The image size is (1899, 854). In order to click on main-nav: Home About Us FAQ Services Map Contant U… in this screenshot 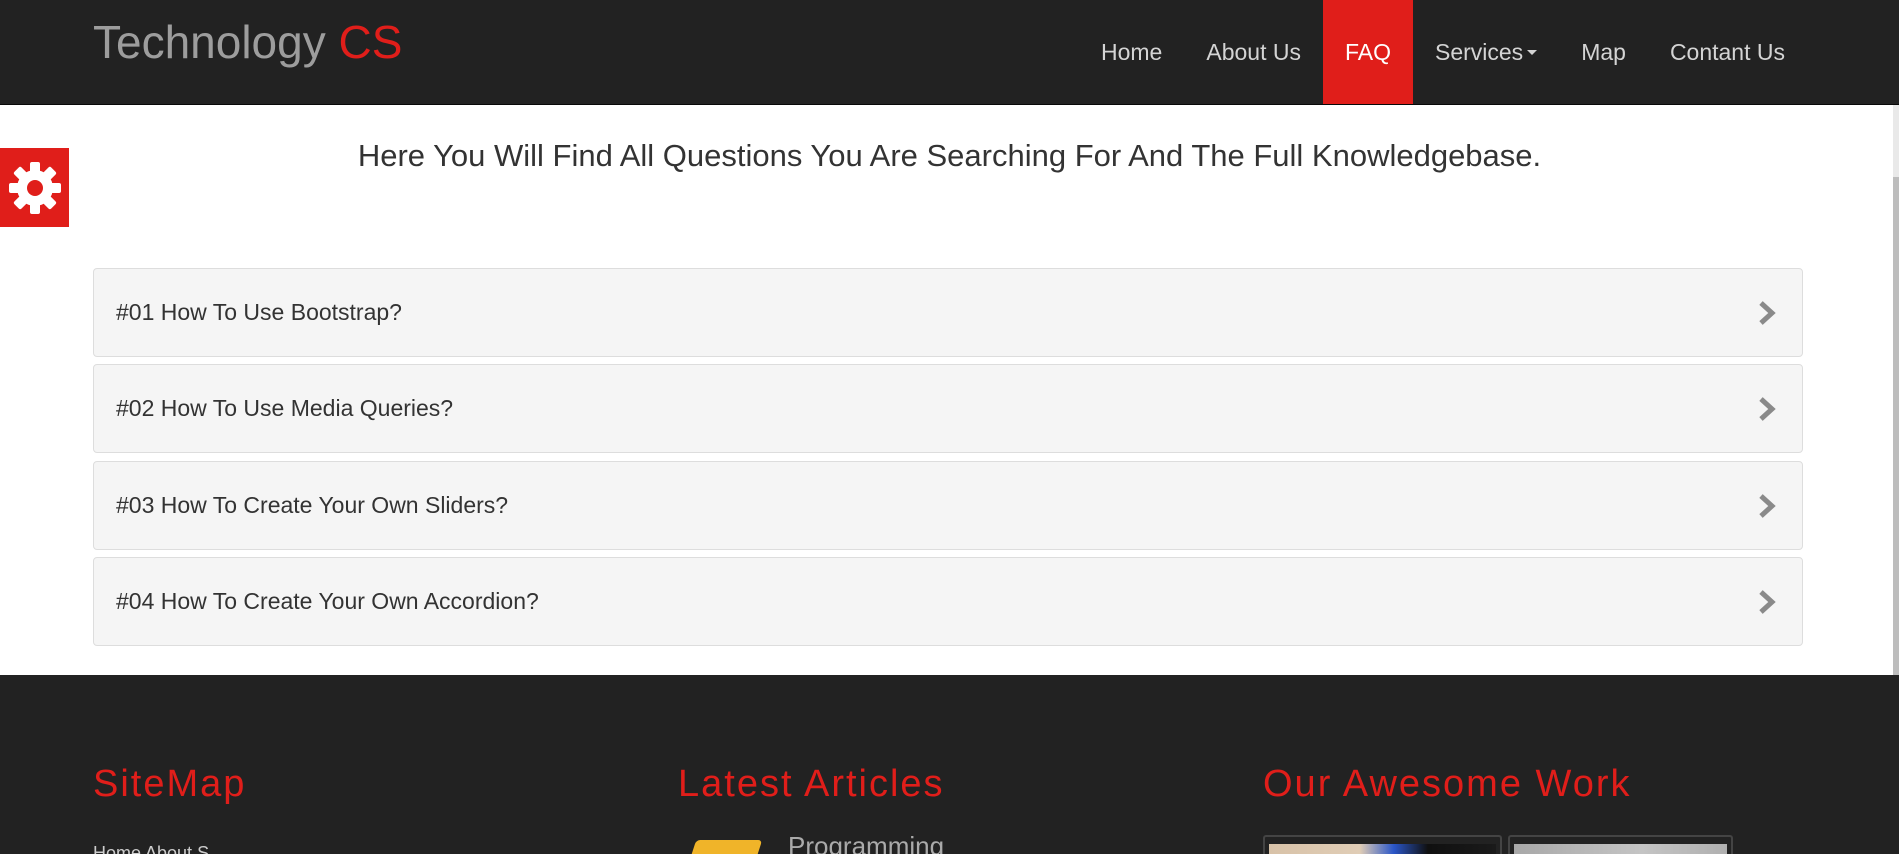, I will do `click(1489, 52)`.